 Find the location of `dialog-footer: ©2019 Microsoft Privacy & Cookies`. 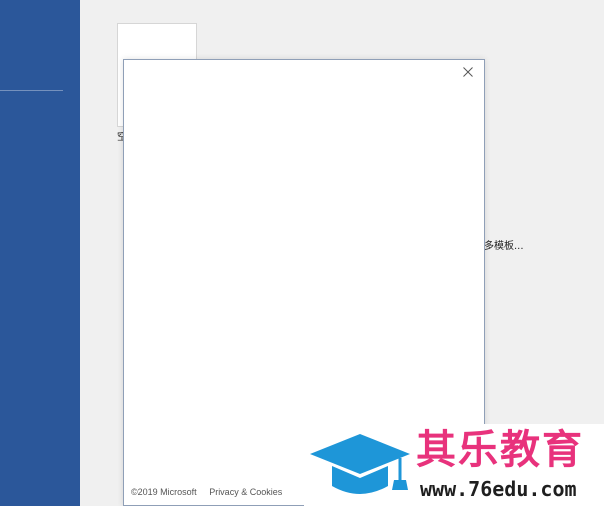

dialog-footer: ©2019 Microsoft Privacy & Cookies is located at coordinates (211, 492).